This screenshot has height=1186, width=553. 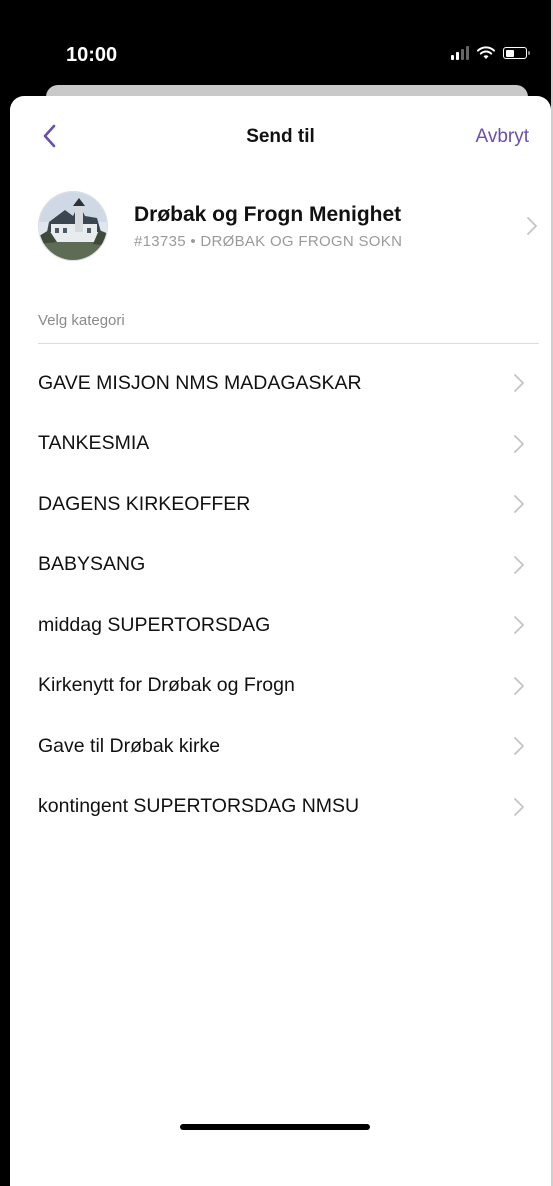 What do you see at coordinates (92, 564) in the screenshot?
I see `category-label: BABYSANG` at bounding box center [92, 564].